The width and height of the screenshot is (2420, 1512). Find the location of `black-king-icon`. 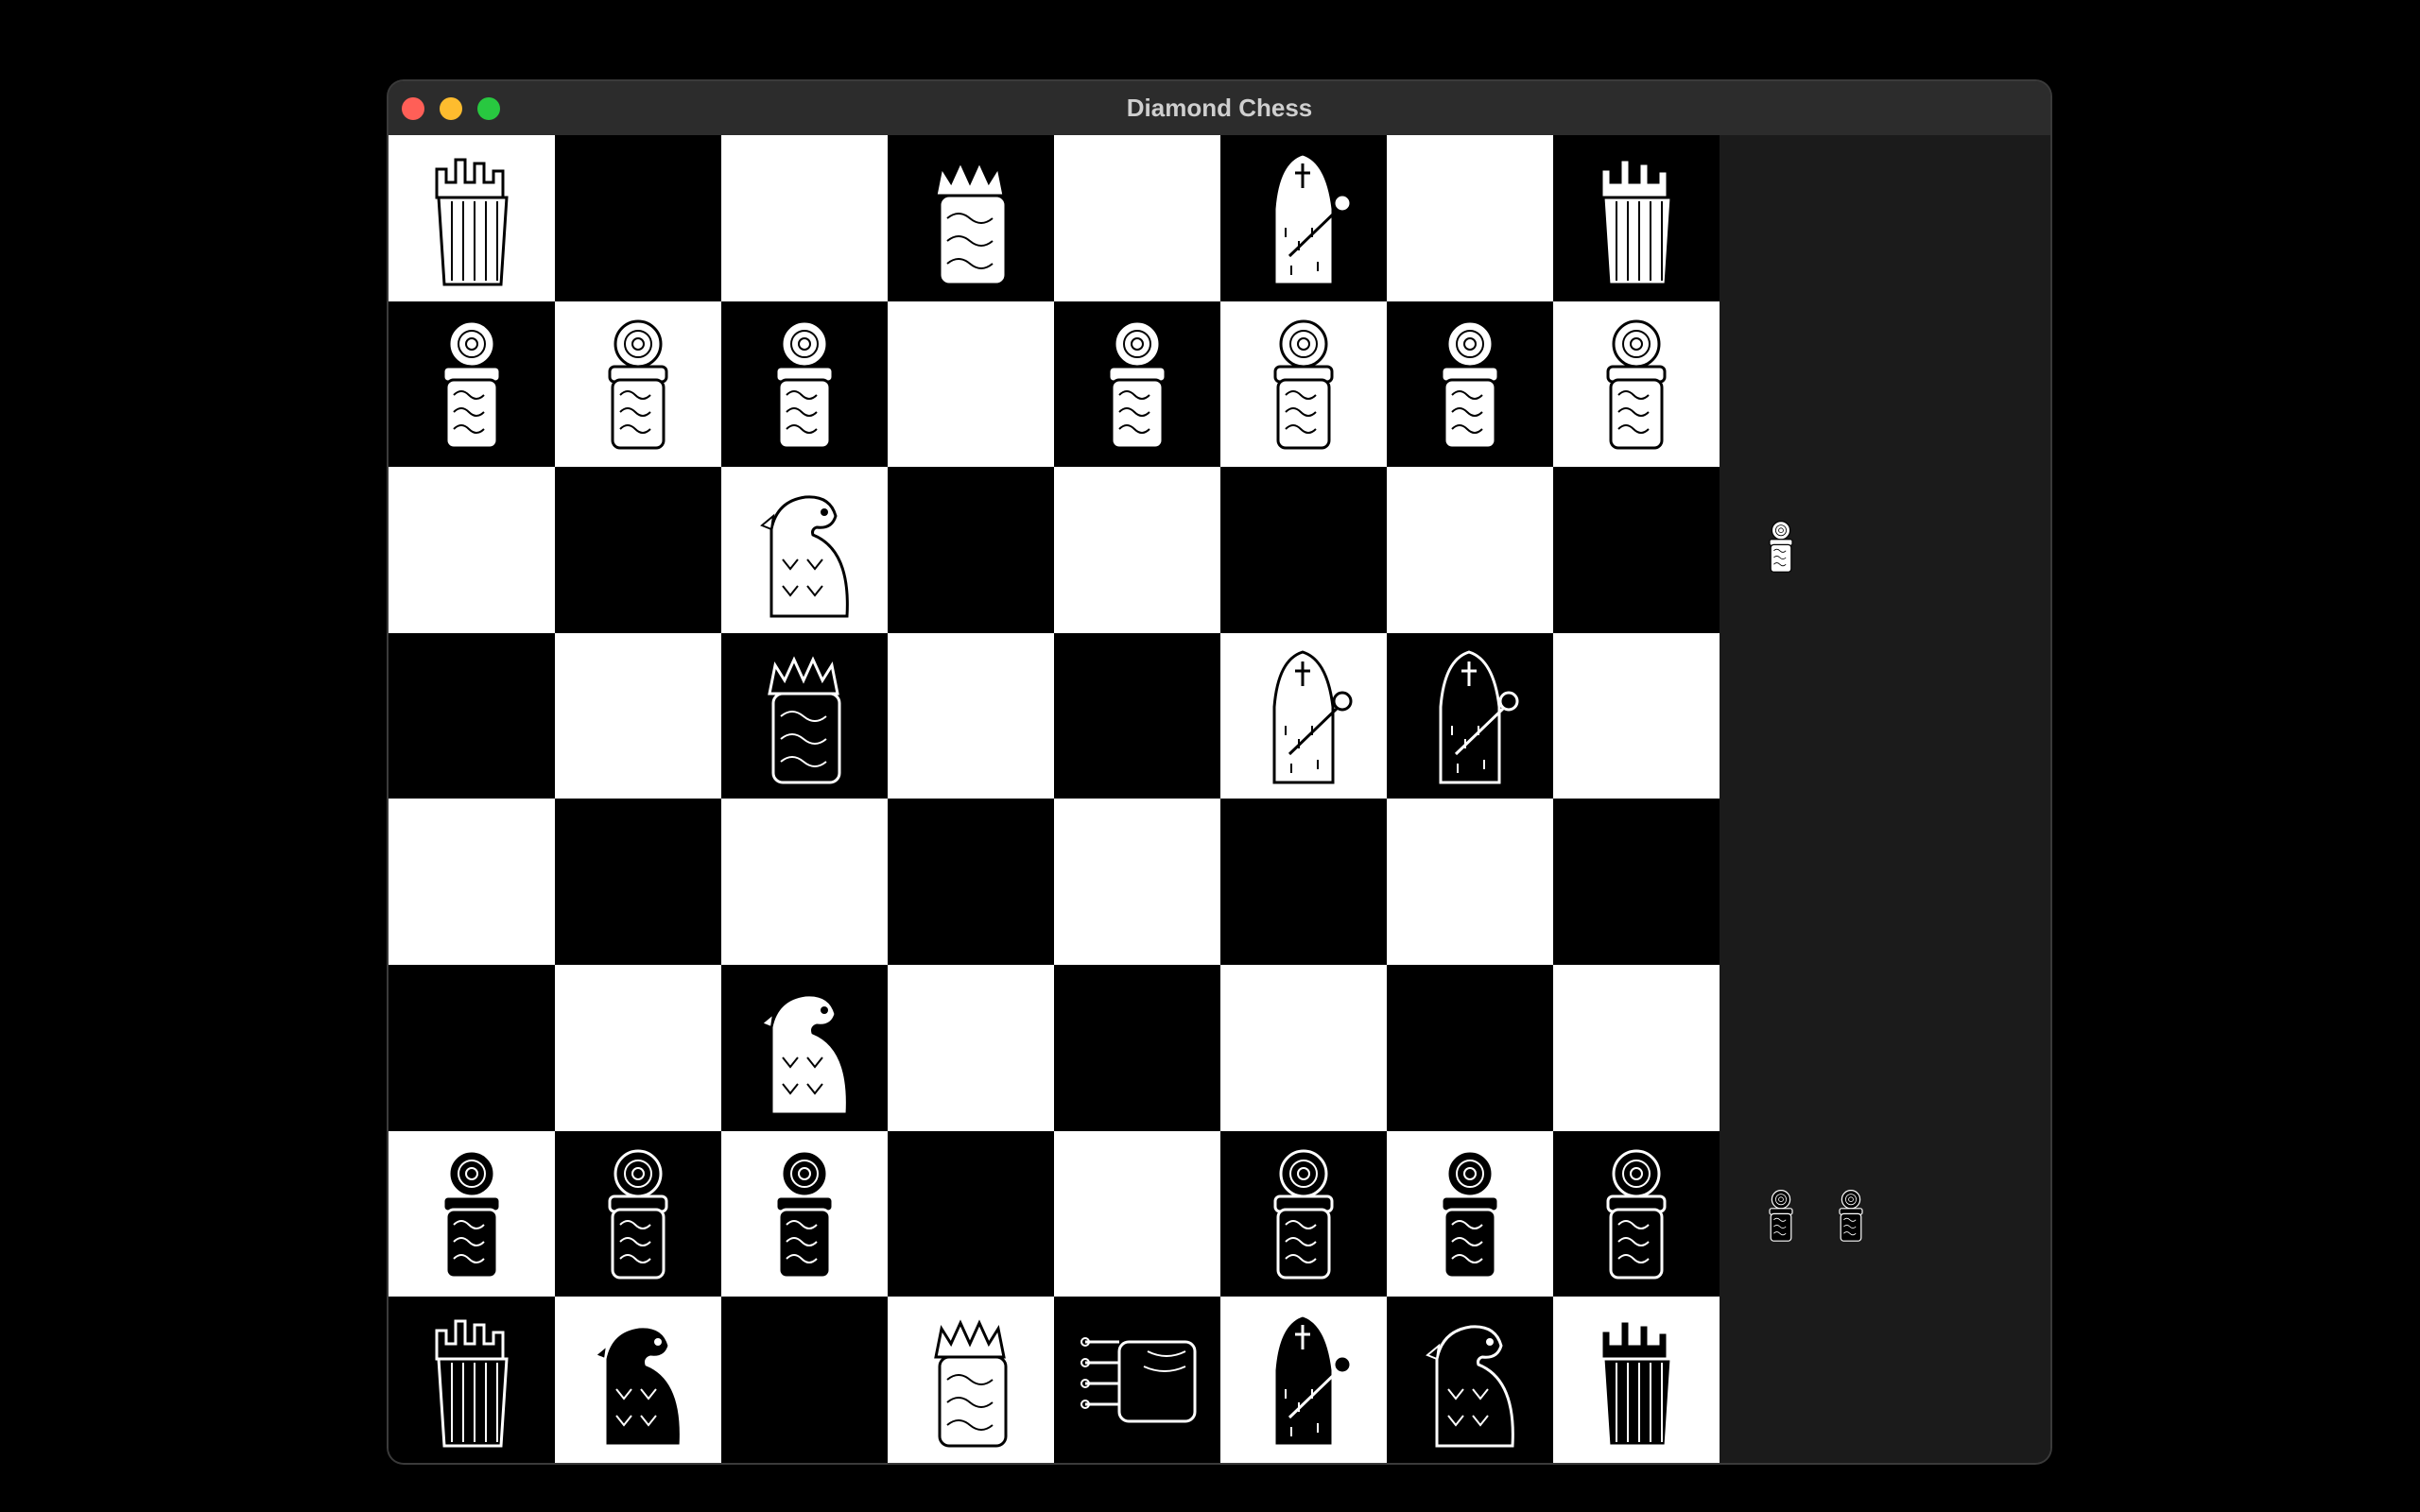

black-king-icon is located at coordinates (1137, 1379).